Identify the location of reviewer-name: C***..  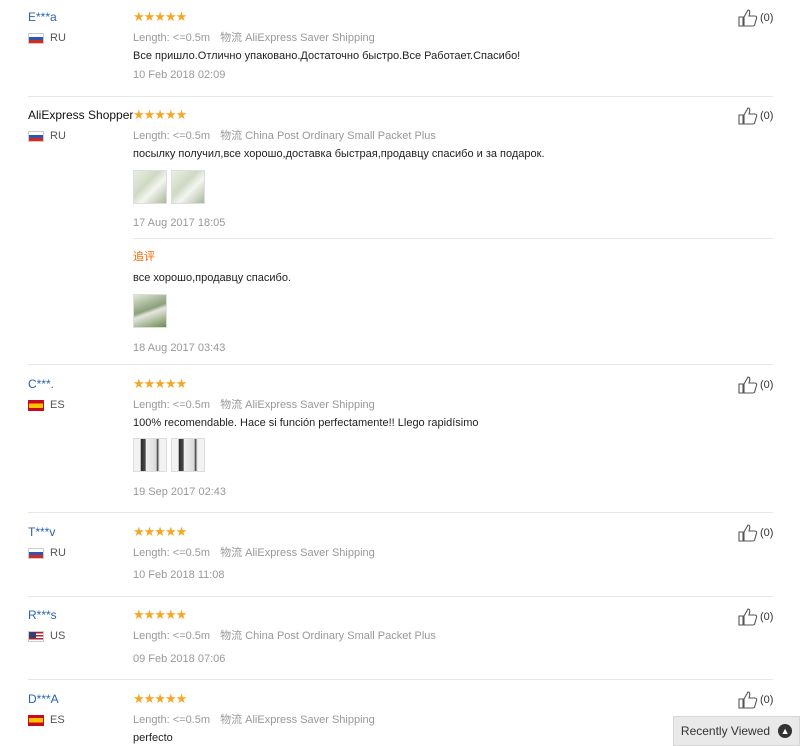
(41, 384).